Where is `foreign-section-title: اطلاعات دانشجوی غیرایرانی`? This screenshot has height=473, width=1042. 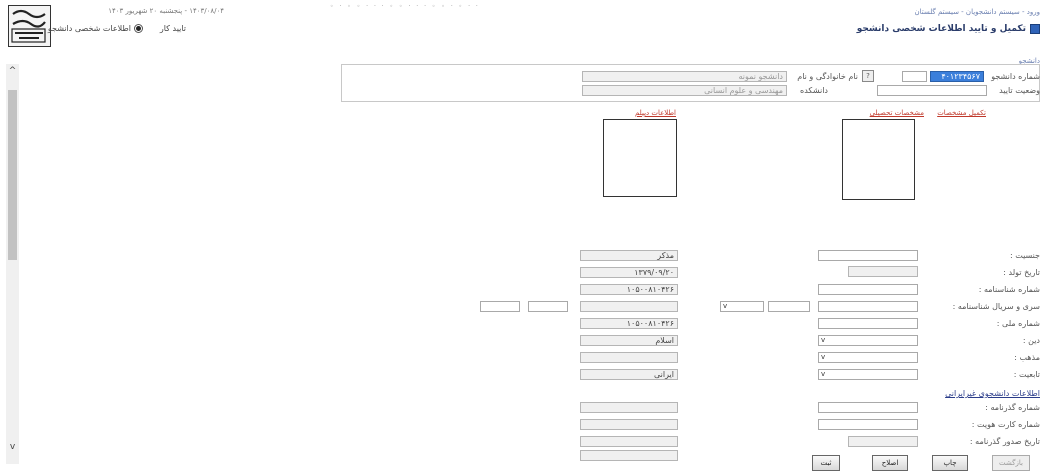
foreign-section-title: اطلاعات دانشجوی غیرایرانی is located at coordinates (992, 393).